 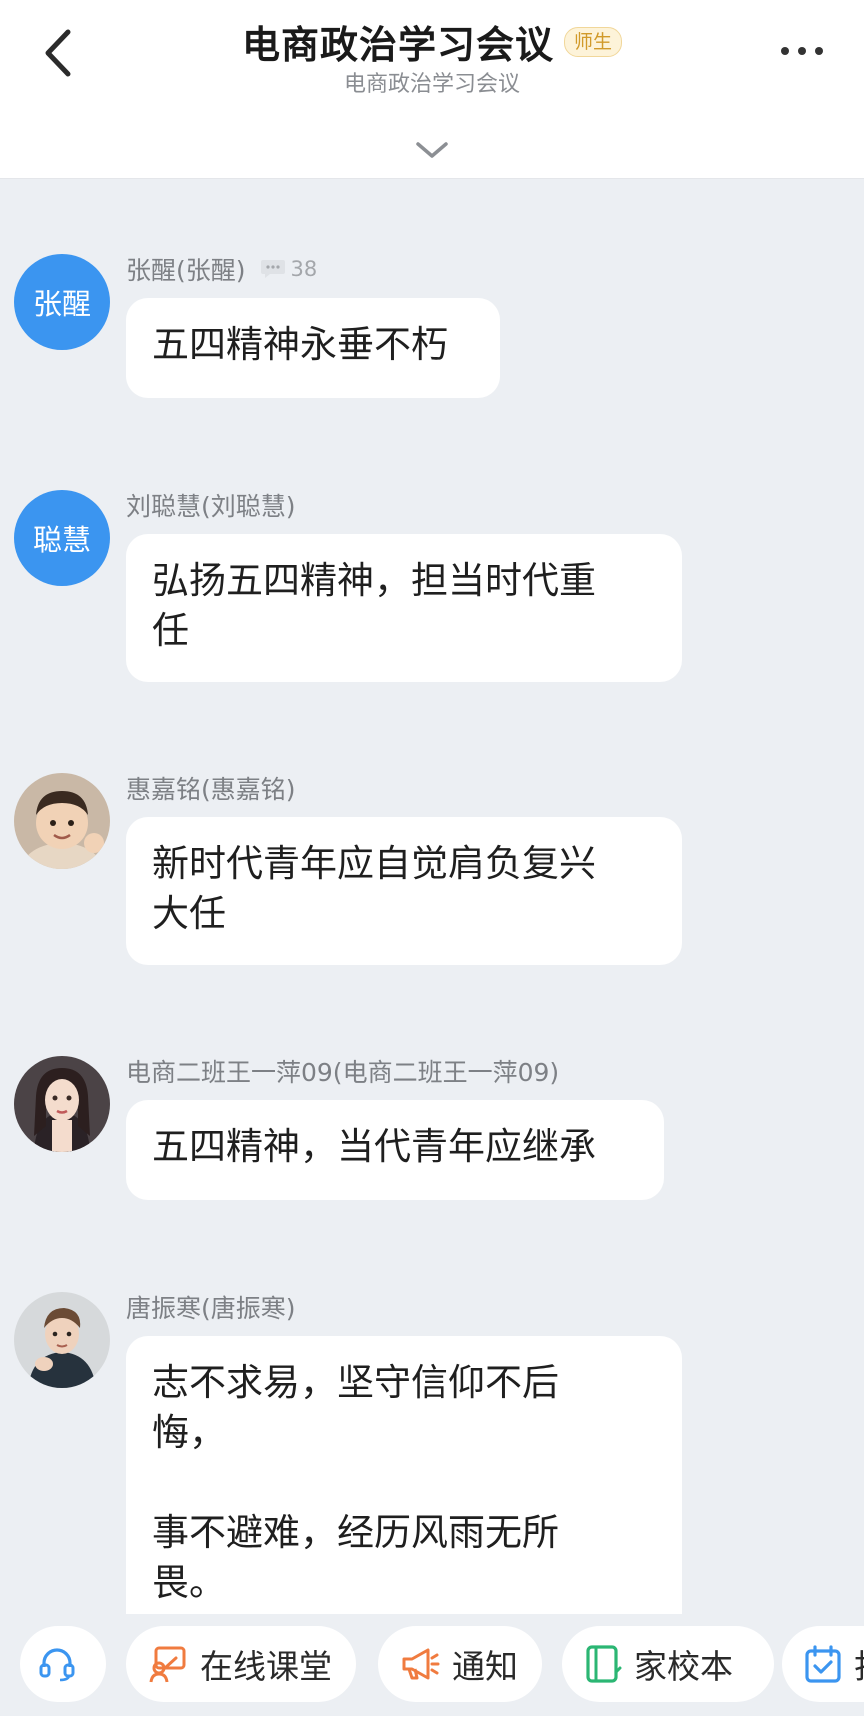 What do you see at coordinates (289, 269) in the screenshot?
I see `comment-count: 38` at bounding box center [289, 269].